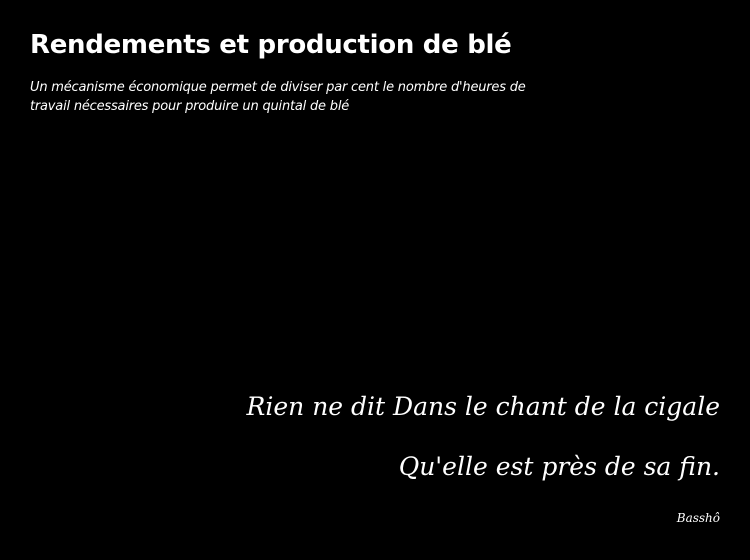 The height and width of the screenshot is (560, 750). What do you see at coordinates (271, 45) in the screenshot?
I see `slide-title: Rendements et production de blé` at bounding box center [271, 45].